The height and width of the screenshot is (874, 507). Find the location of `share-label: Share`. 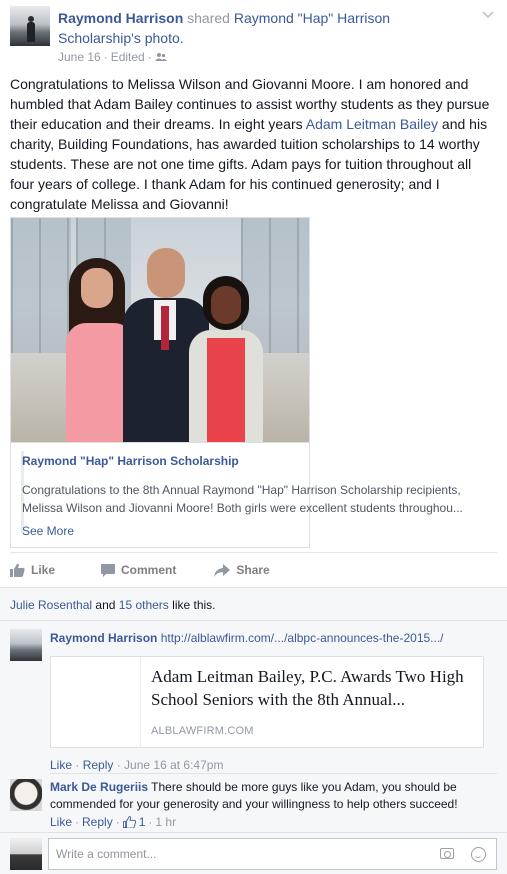

share-label: Share is located at coordinates (253, 570).